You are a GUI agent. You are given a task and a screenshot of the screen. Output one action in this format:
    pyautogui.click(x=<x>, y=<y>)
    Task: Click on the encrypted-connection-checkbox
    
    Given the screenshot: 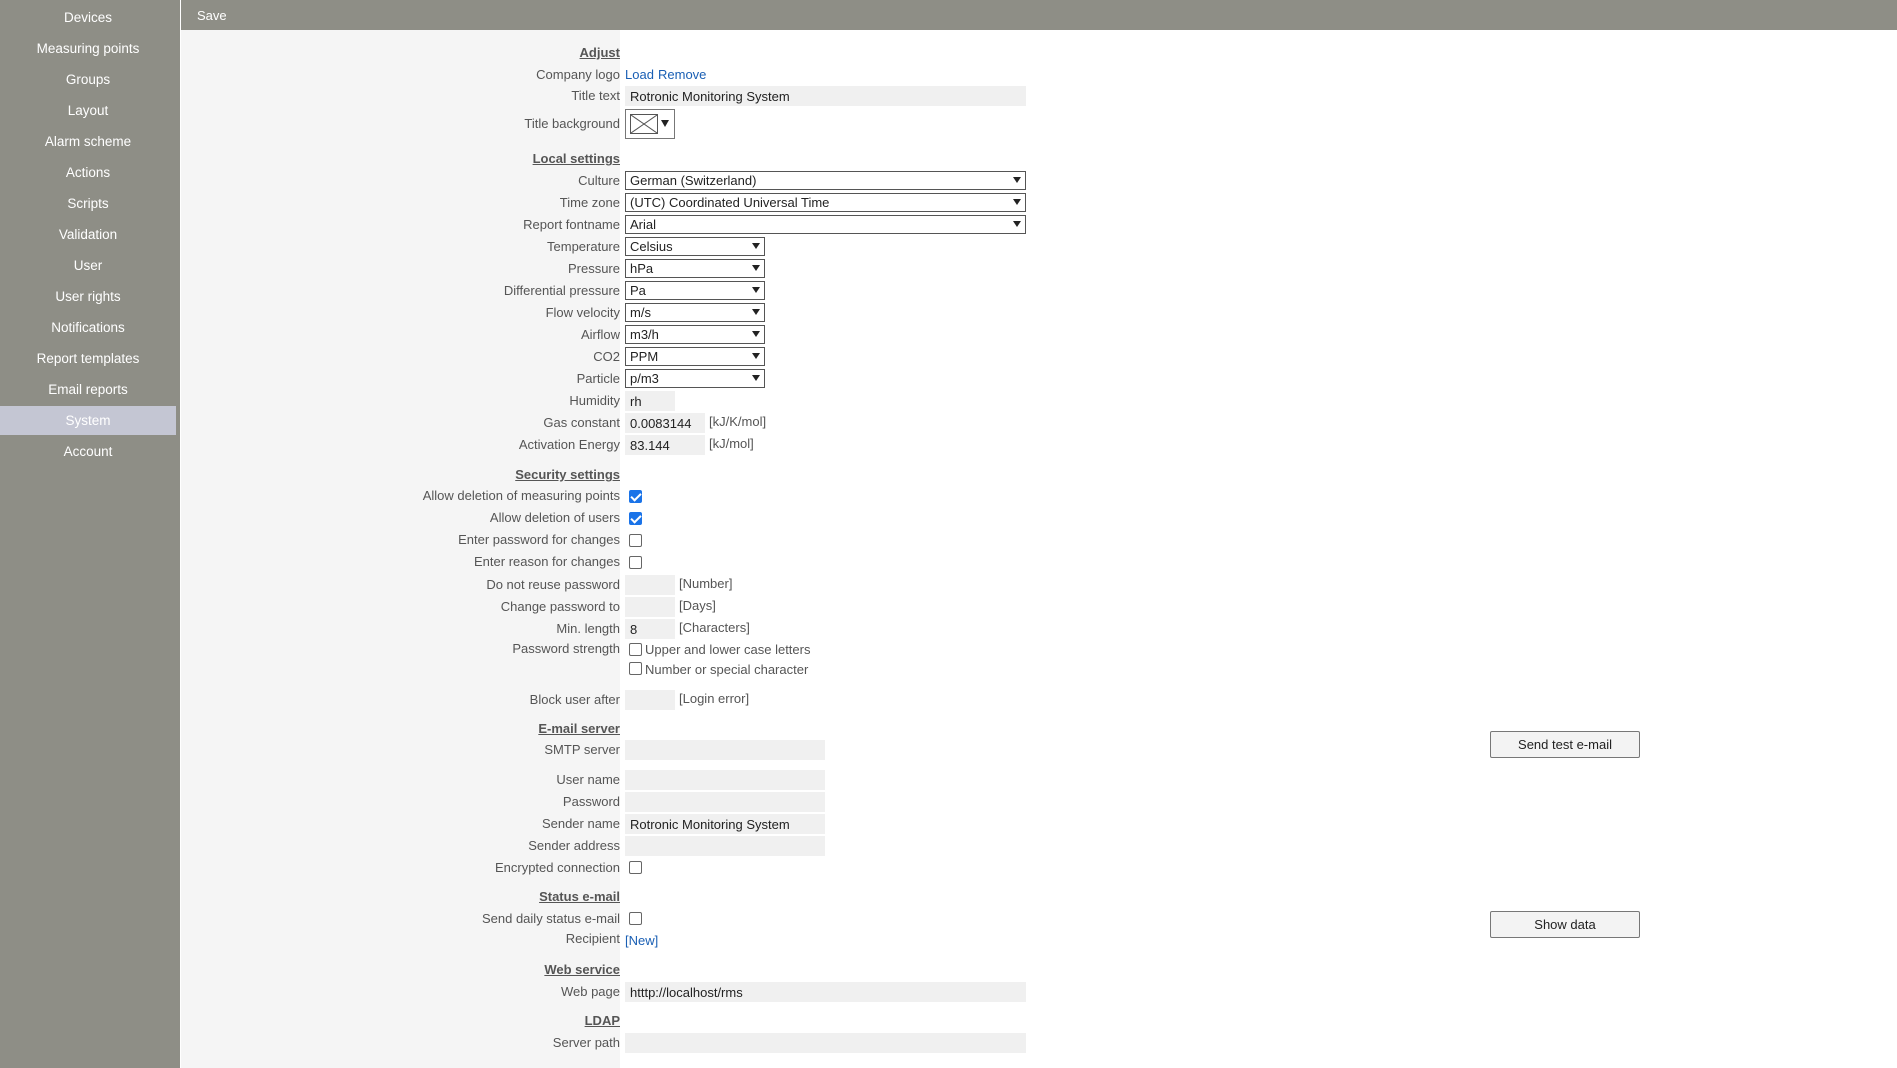 What is the action you would take?
    pyautogui.click(x=635, y=867)
    